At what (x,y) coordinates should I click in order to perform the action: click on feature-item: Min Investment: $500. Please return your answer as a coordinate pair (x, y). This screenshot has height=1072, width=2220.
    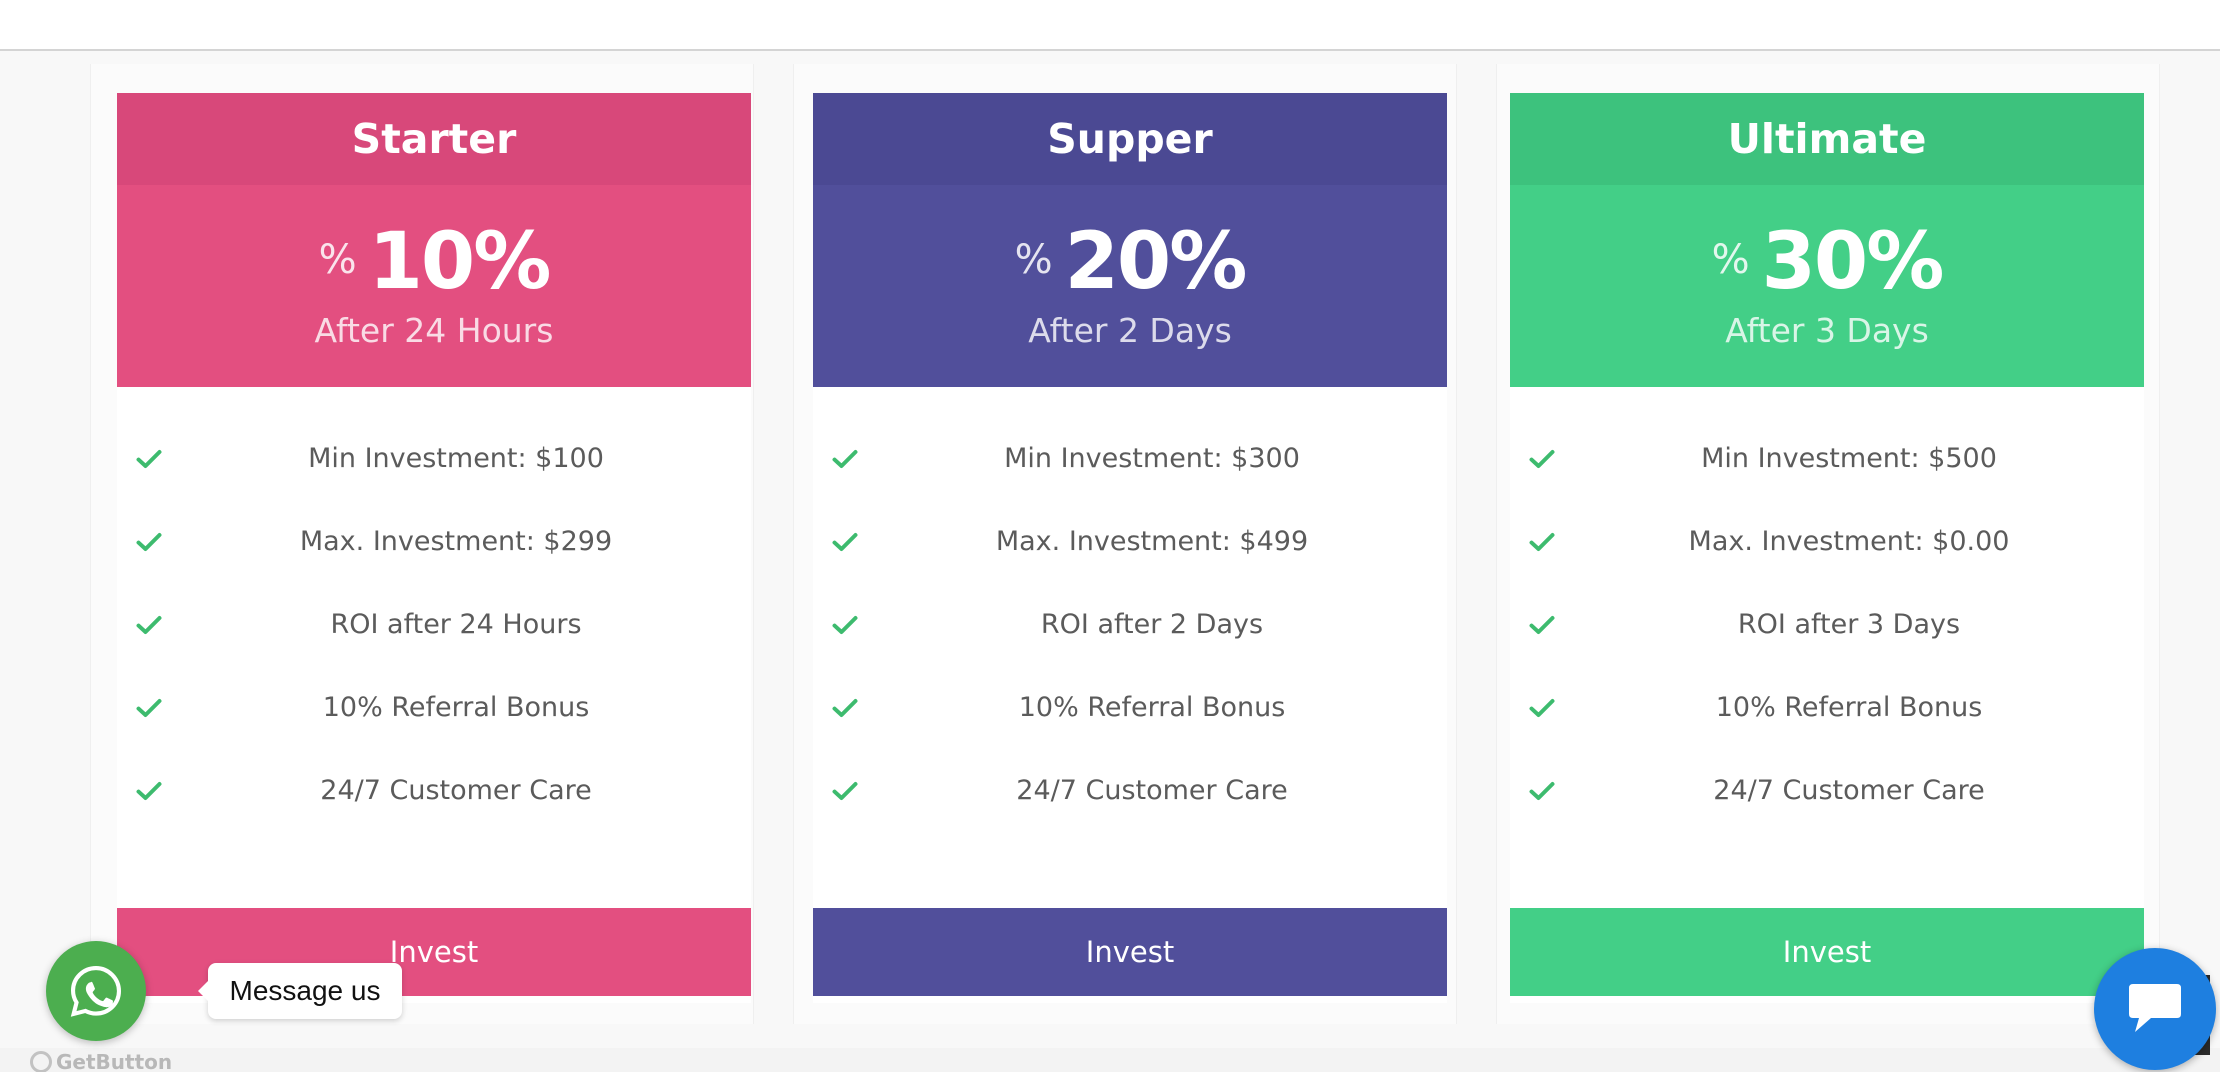
    Looking at the image, I should click on (1827, 458).